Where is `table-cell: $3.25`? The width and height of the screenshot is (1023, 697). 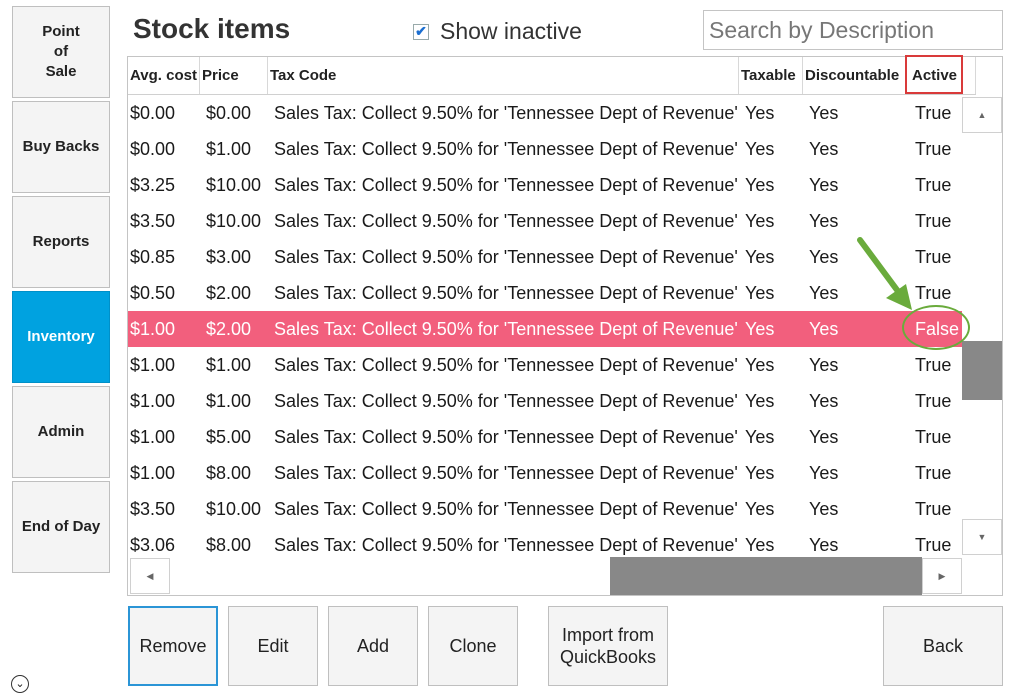 table-cell: $3.25 is located at coordinates (153, 185).